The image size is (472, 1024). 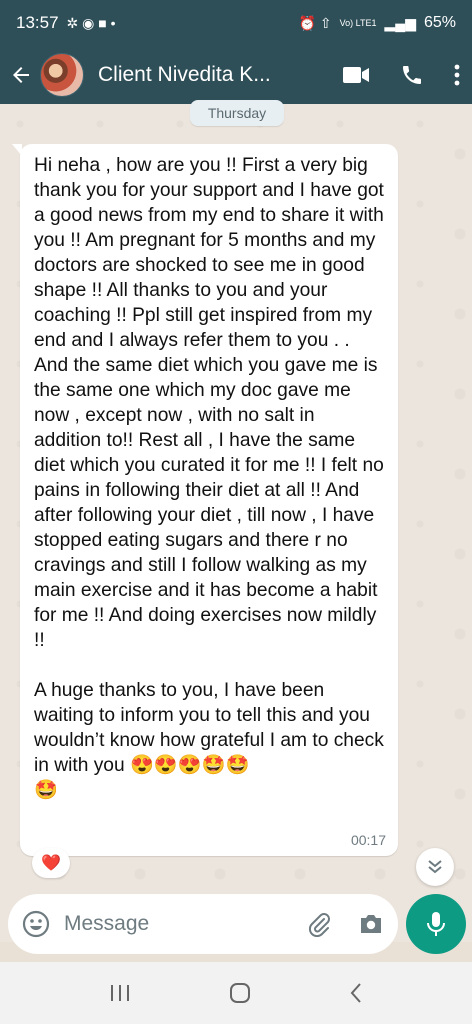 I want to click on mic-button, so click(x=436, y=924).